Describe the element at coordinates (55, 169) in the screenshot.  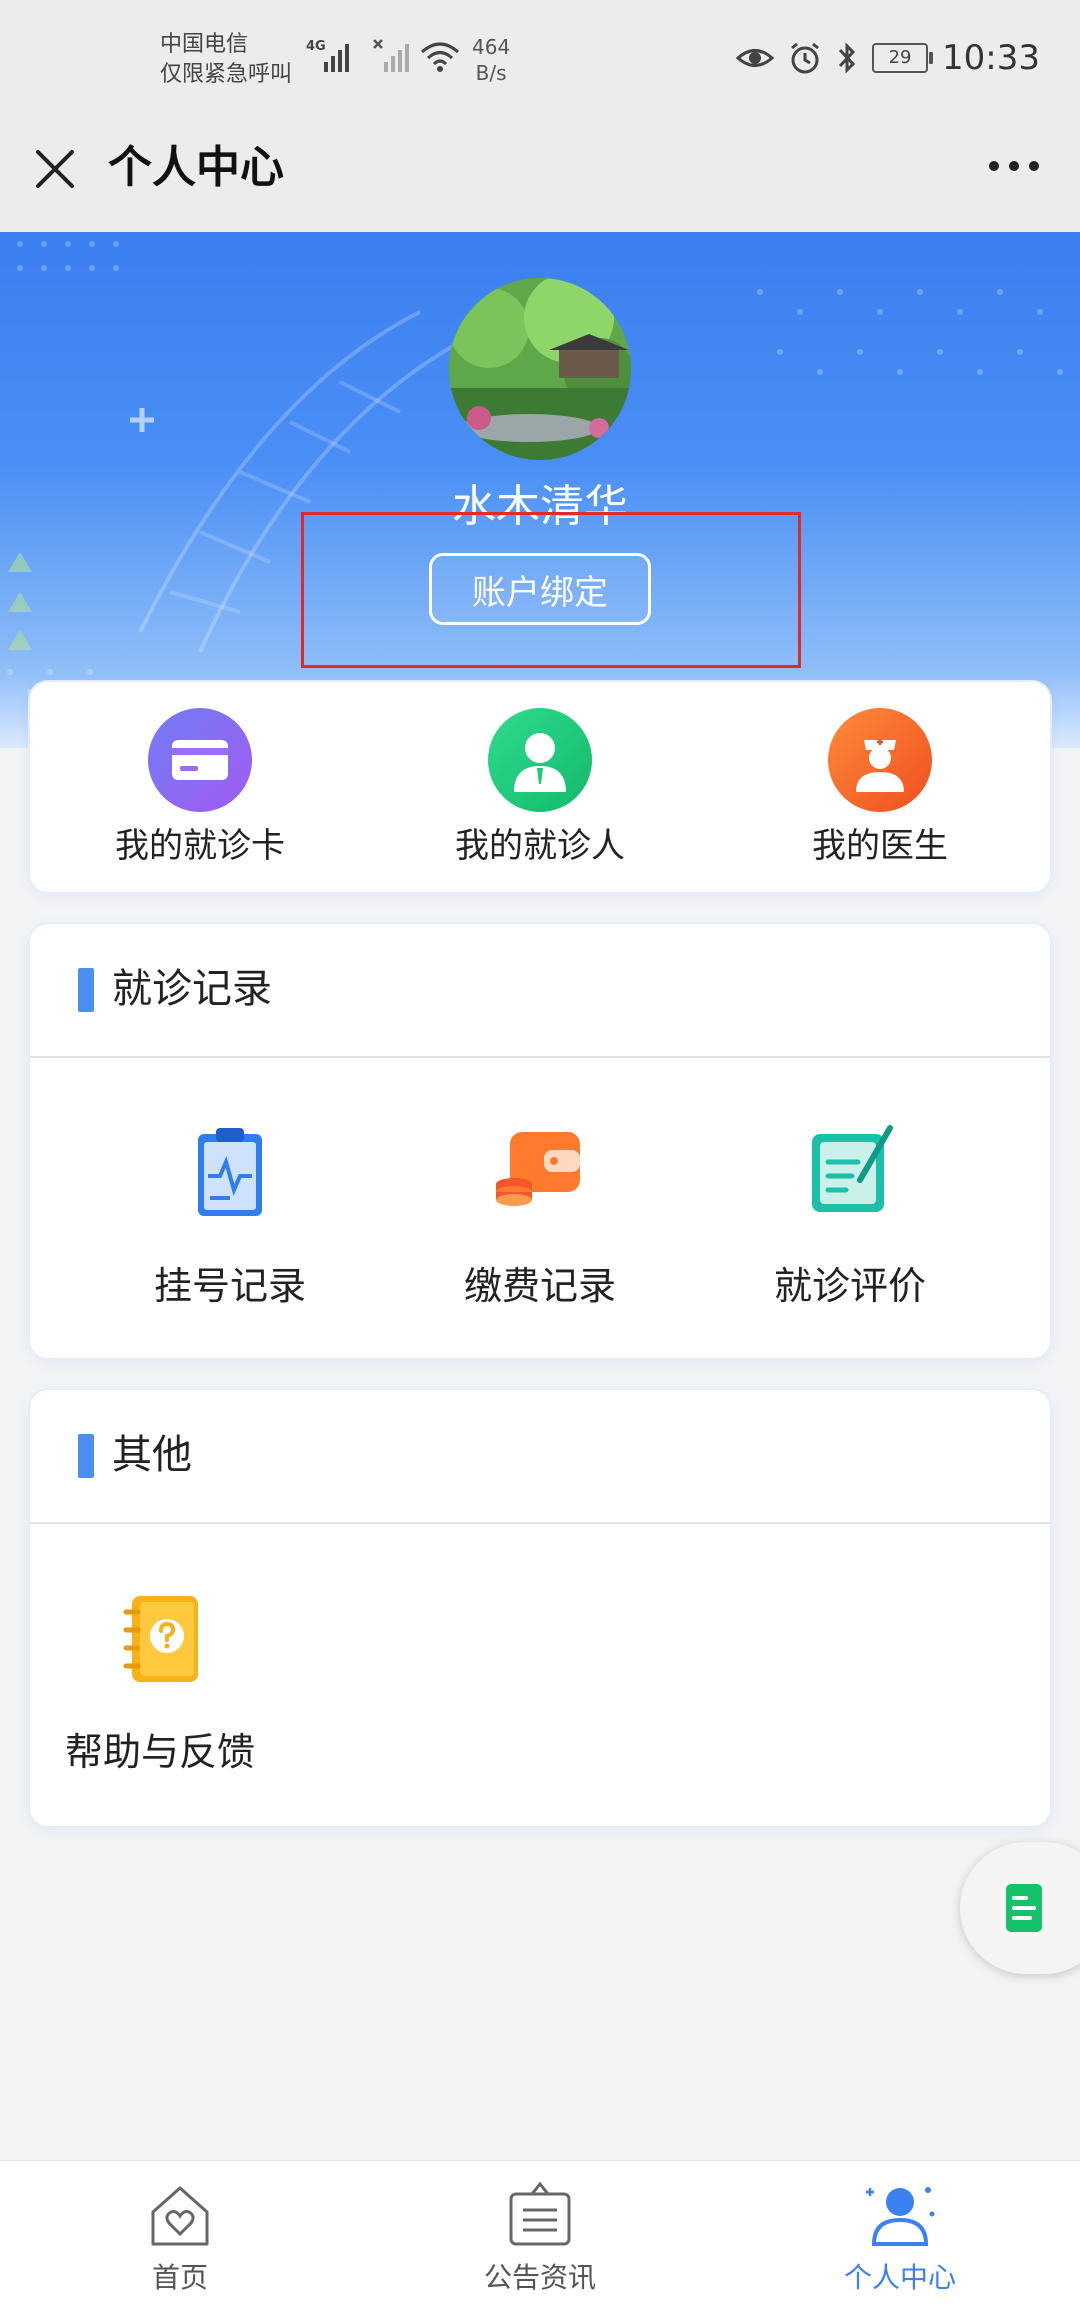
I see `close-icon` at that location.